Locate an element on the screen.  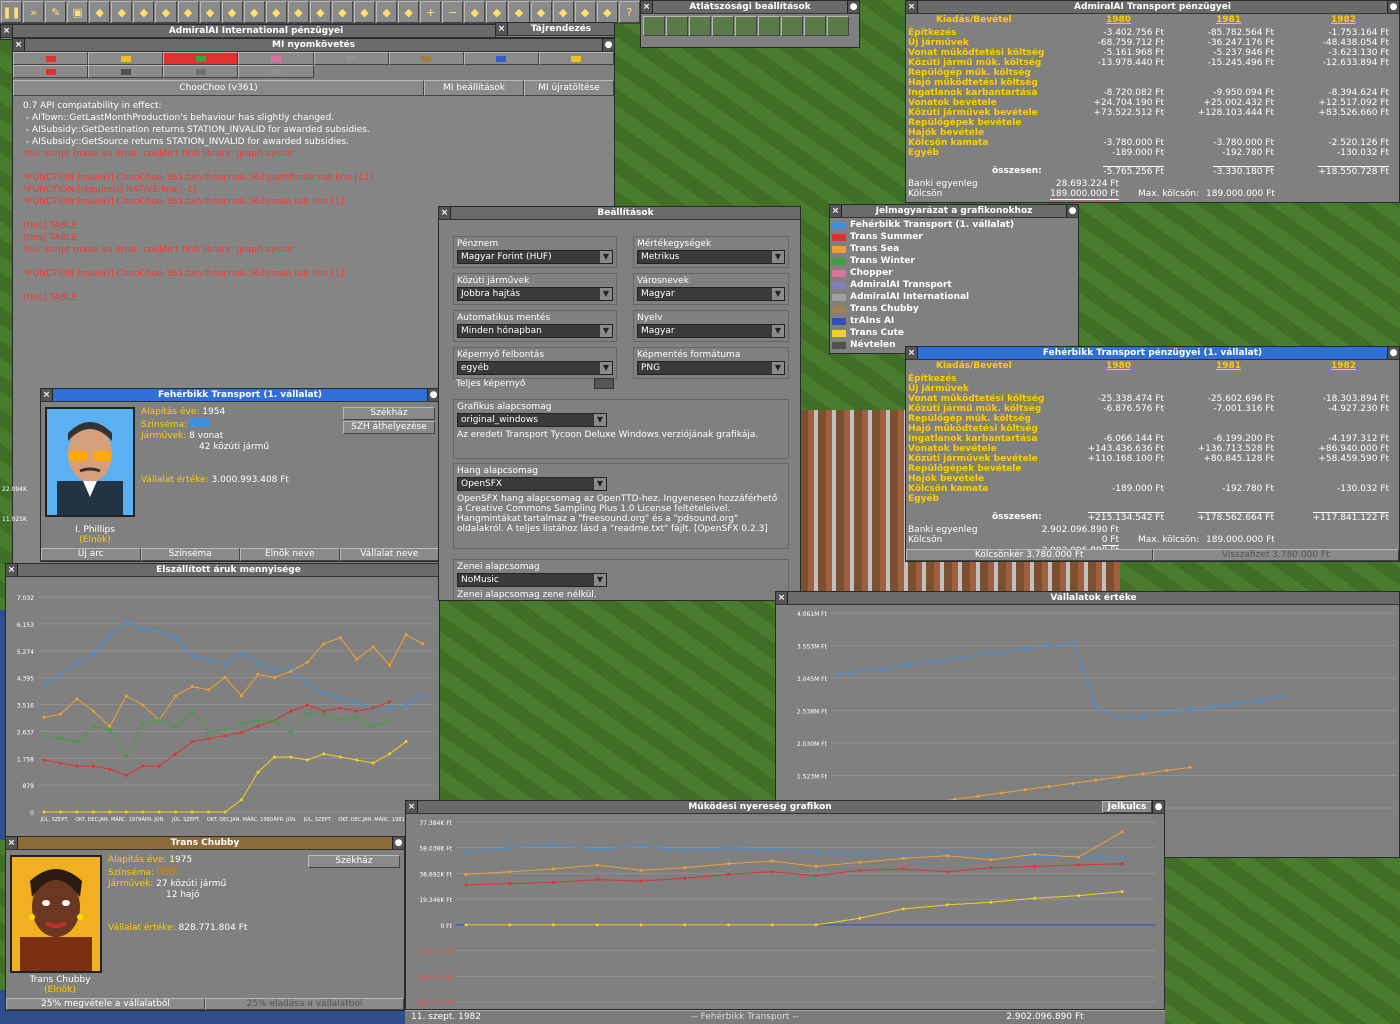
road-vehicles-icon: ◆ is located at coordinates (365, 12).